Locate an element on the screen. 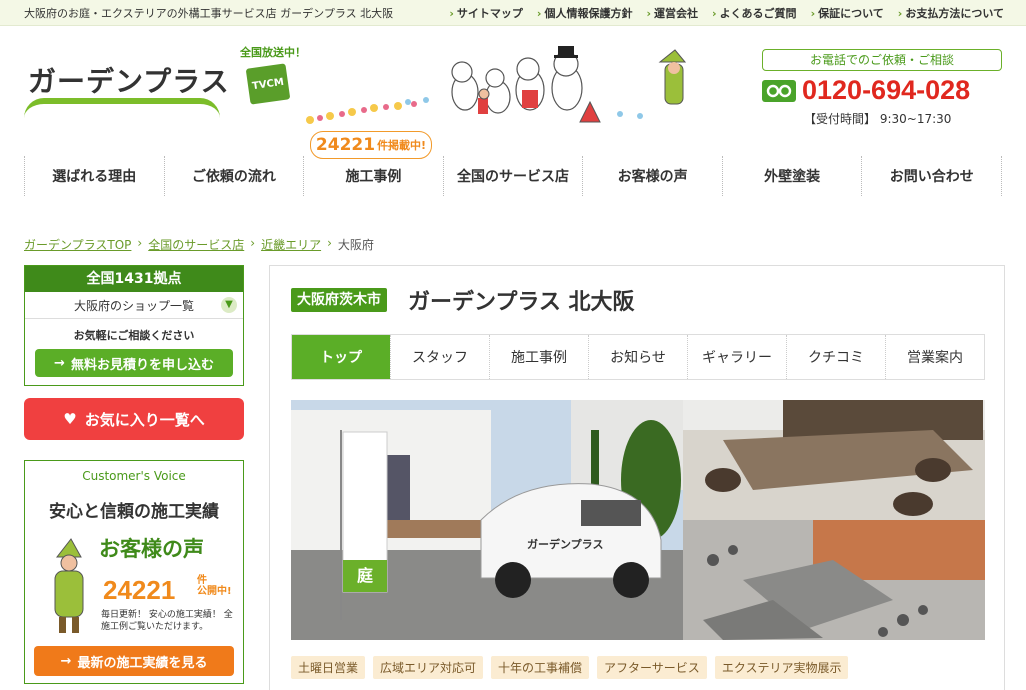 Image resolution: width=1026 pixels, height=690 pixels. consult-note: お気軽にご相談ください is located at coordinates (134, 335).